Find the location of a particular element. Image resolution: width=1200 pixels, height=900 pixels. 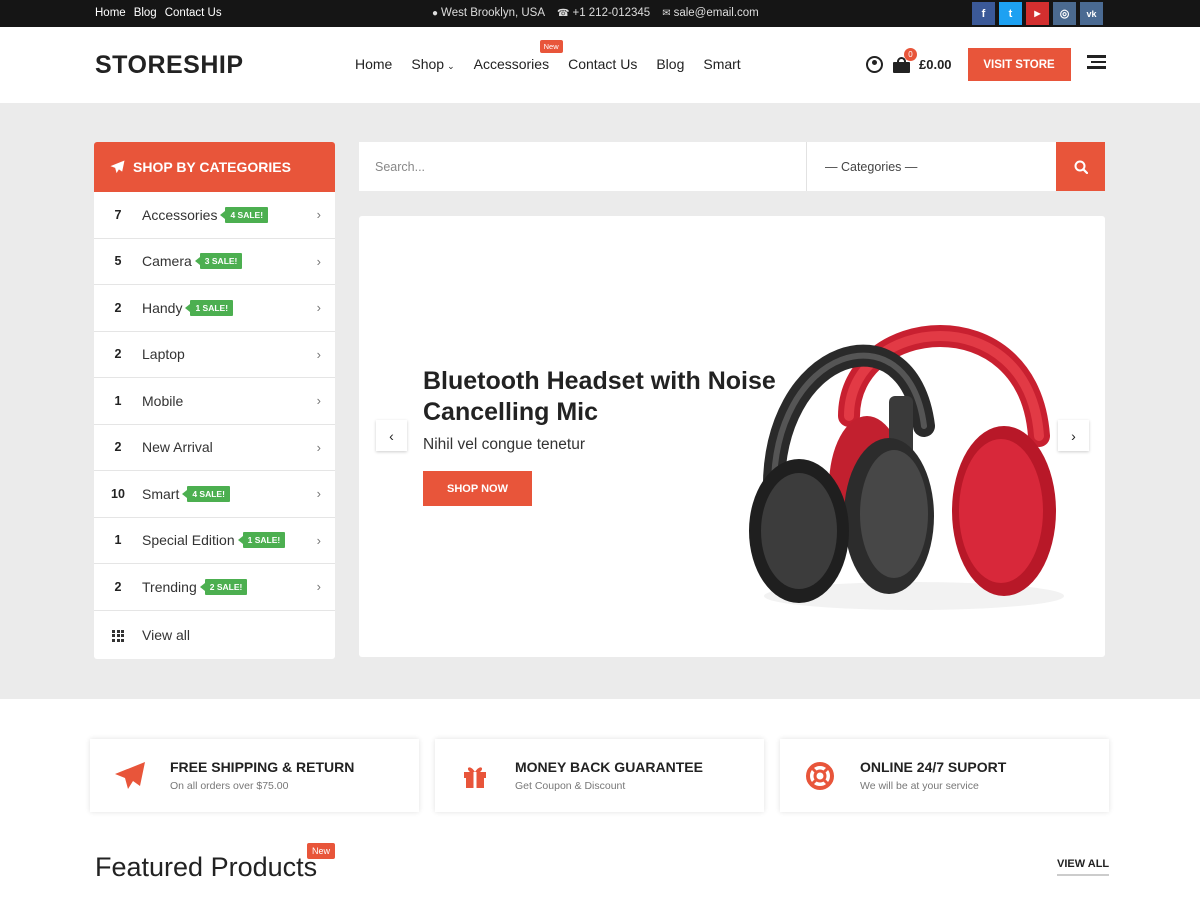

category-item-laptop: 2 Laptop › is located at coordinates (214, 355).